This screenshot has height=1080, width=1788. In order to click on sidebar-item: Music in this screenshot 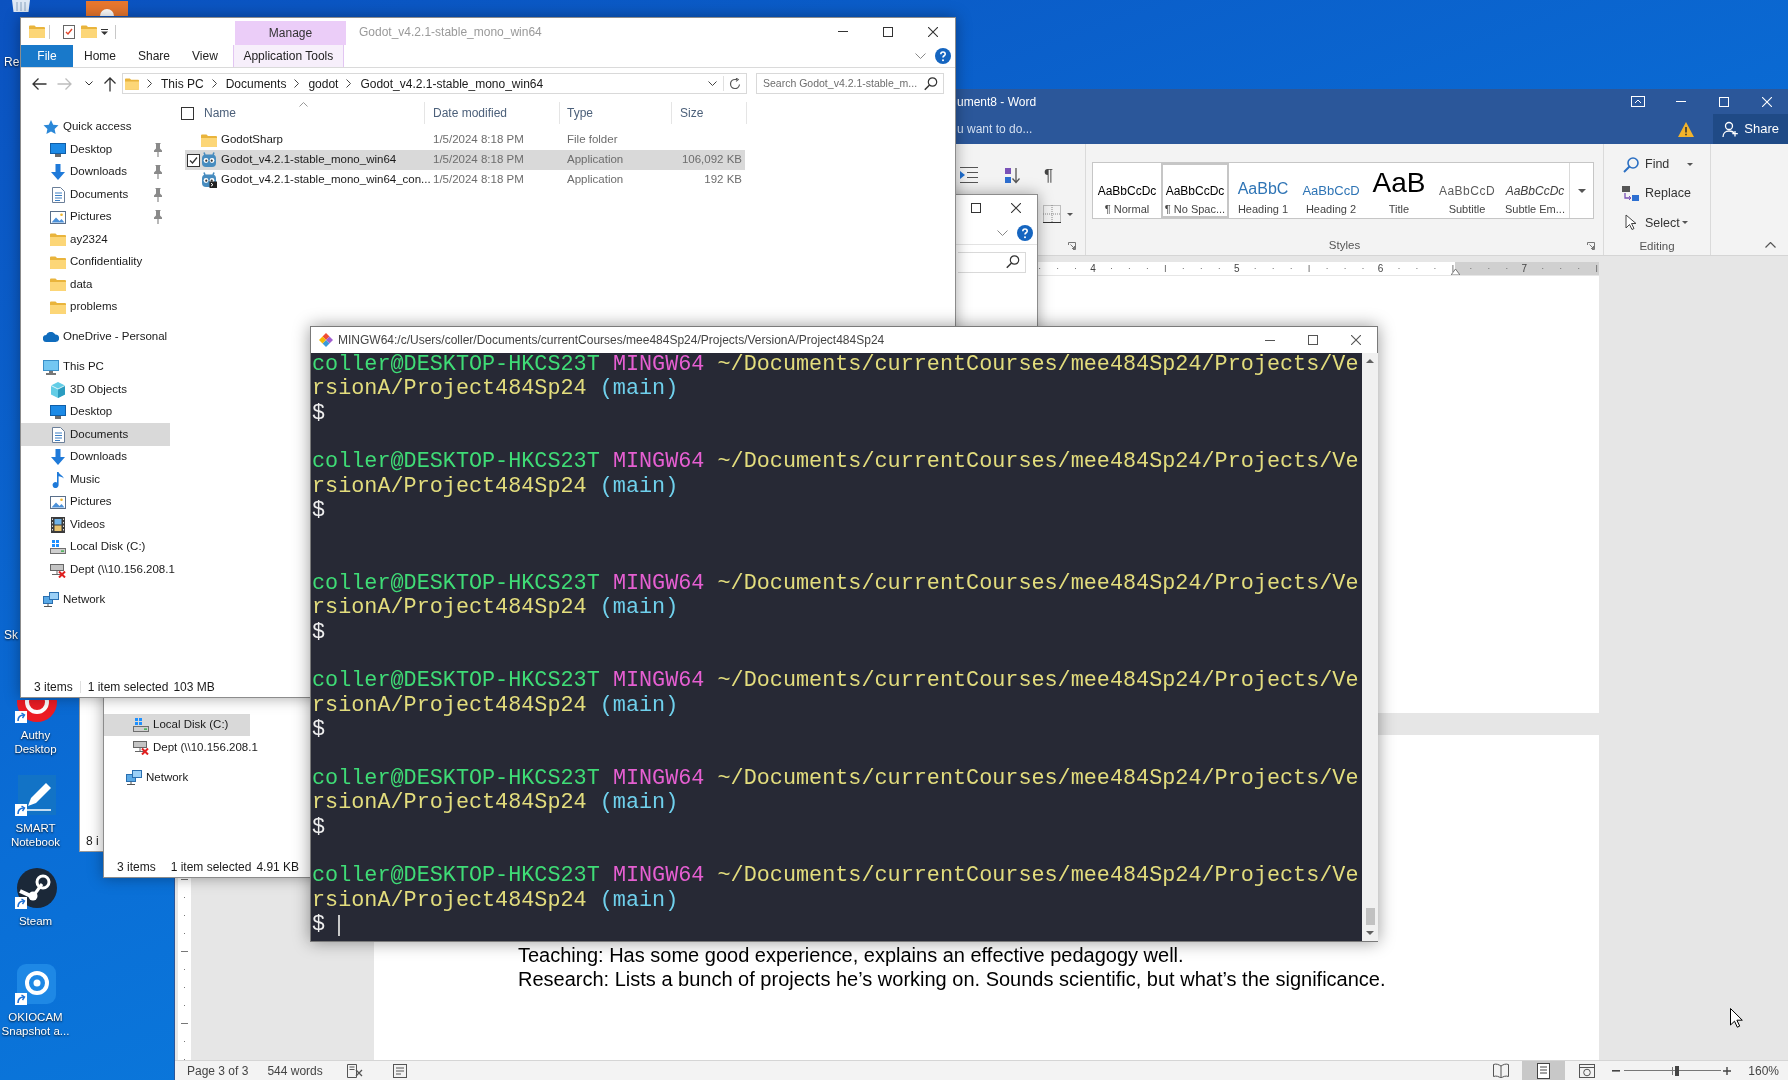, I will do `click(95, 479)`.